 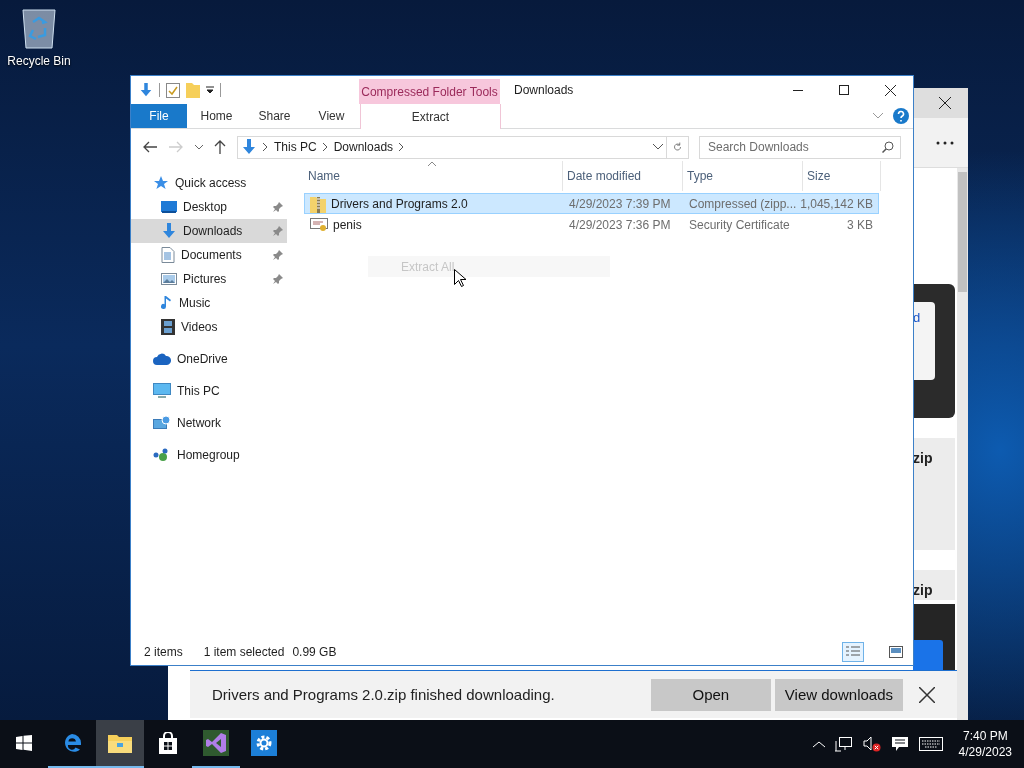 What do you see at coordinates (838, 694) in the screenshot?
I see `view-downloads-button: View downloads` at bounding box center [838, 694].